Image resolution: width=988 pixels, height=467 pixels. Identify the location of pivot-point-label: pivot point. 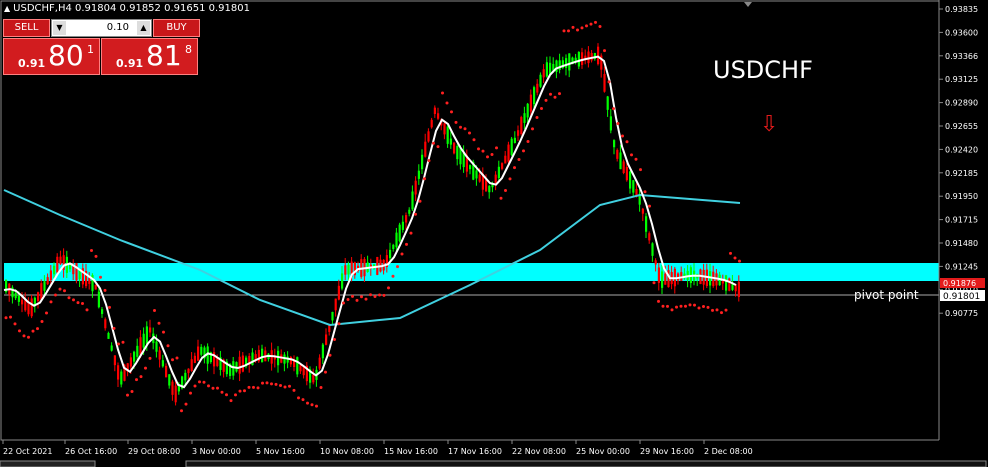
(886, 295).